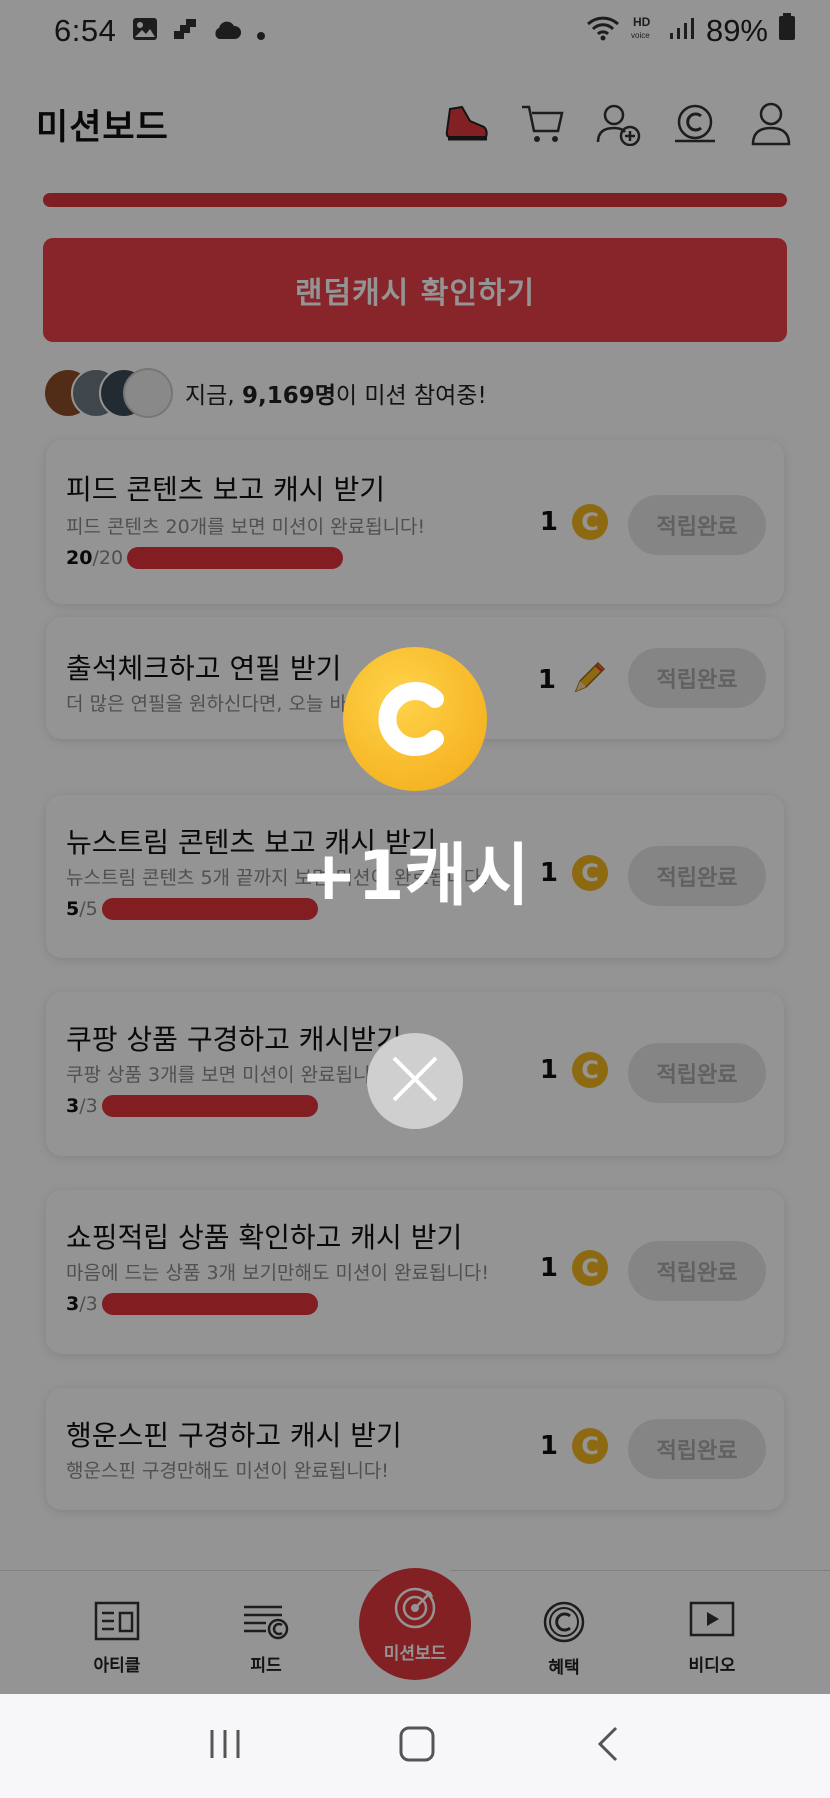 The image size is (830, 1798). Describe the element at coordinates (607, 1746) in the screenshot. I see `back-icon` at that location.